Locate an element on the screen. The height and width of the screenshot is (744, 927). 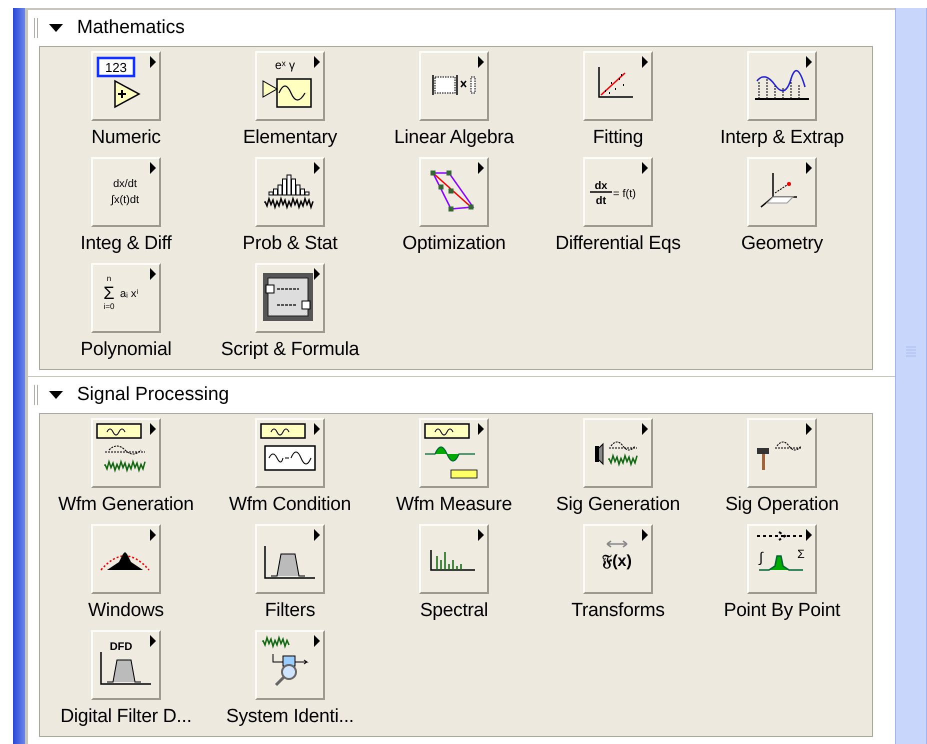
palette-label: Integ & Diff is located at coordinates (126, 244).